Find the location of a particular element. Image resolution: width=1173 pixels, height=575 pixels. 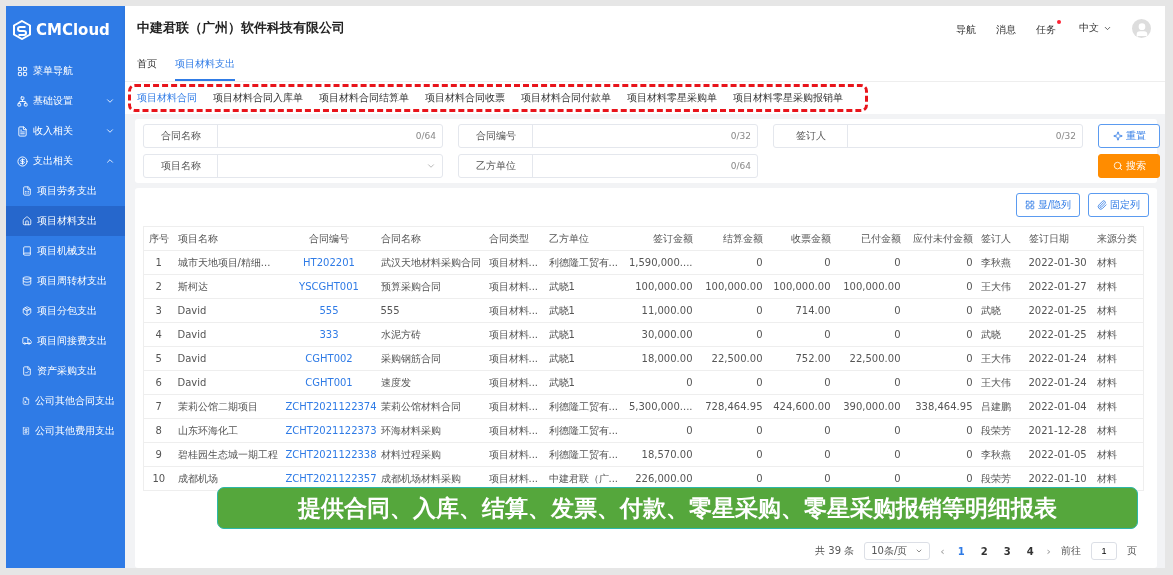

table-cell: 王大伟 is located at coordinates (1000, 358).